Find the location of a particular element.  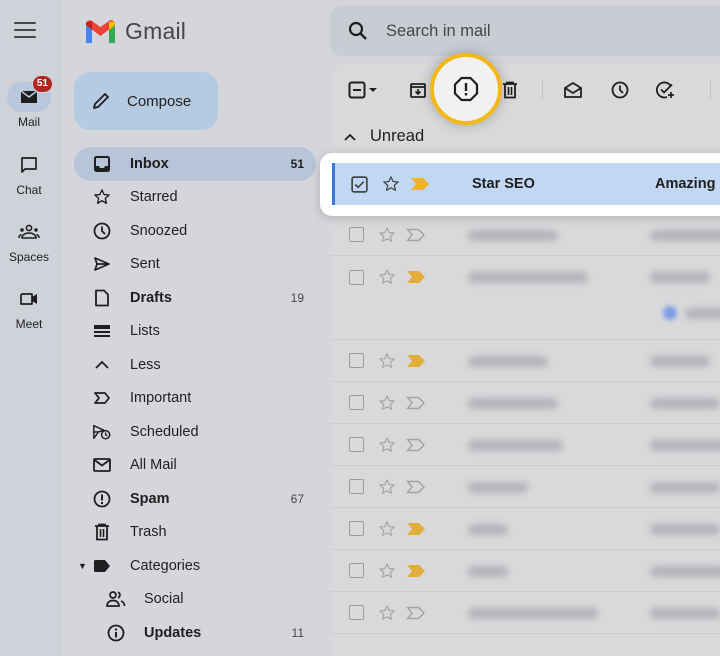

nav-item-drafts: Drafts 19 is located at coordinates (195, 298).